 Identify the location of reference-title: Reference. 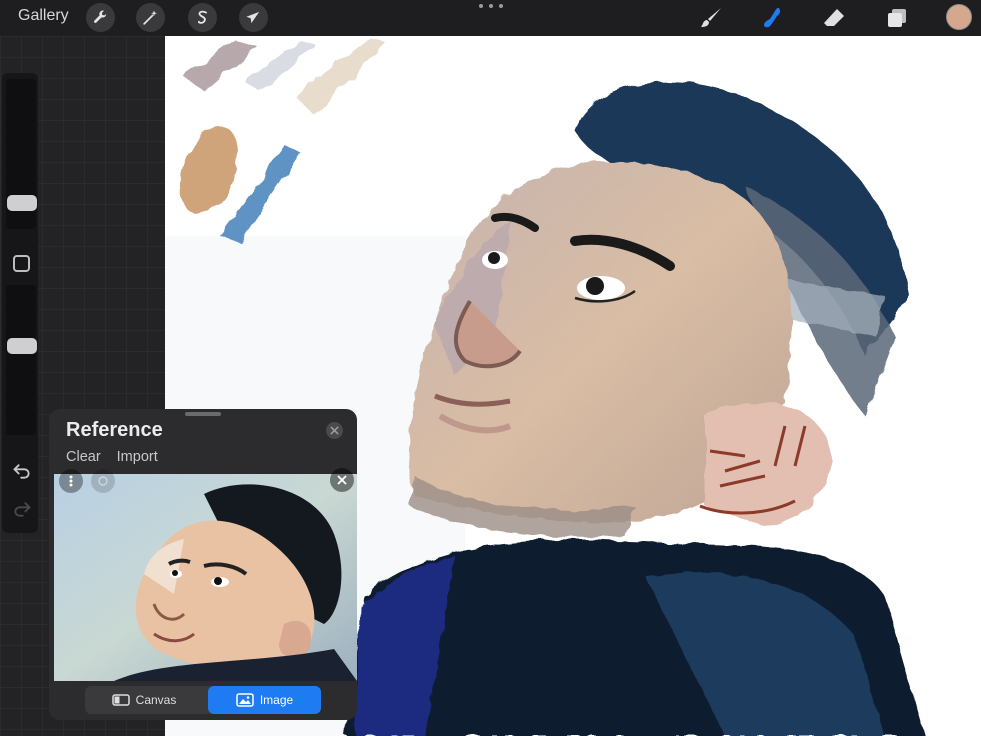
(114, 430).